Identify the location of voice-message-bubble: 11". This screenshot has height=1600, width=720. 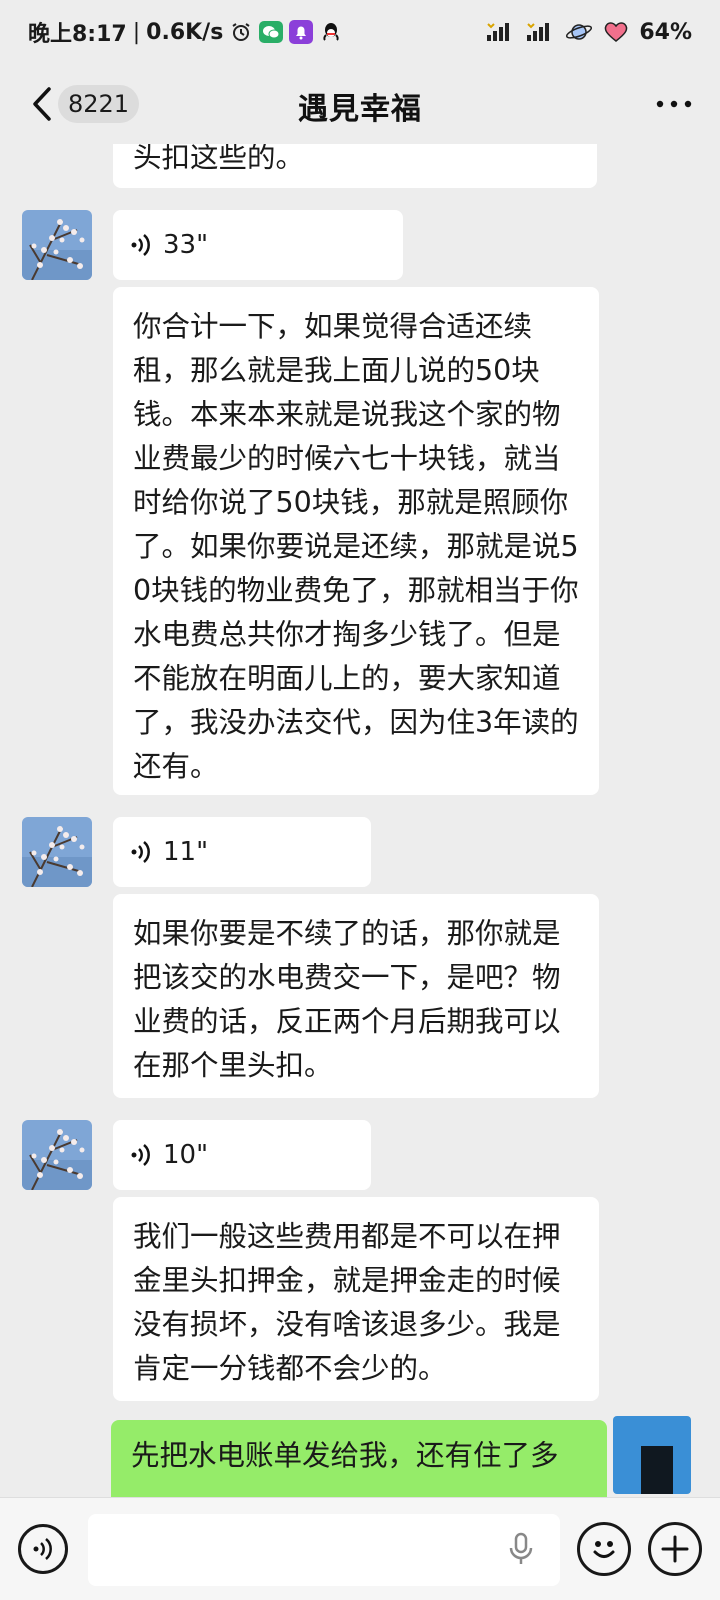
(242, 852).